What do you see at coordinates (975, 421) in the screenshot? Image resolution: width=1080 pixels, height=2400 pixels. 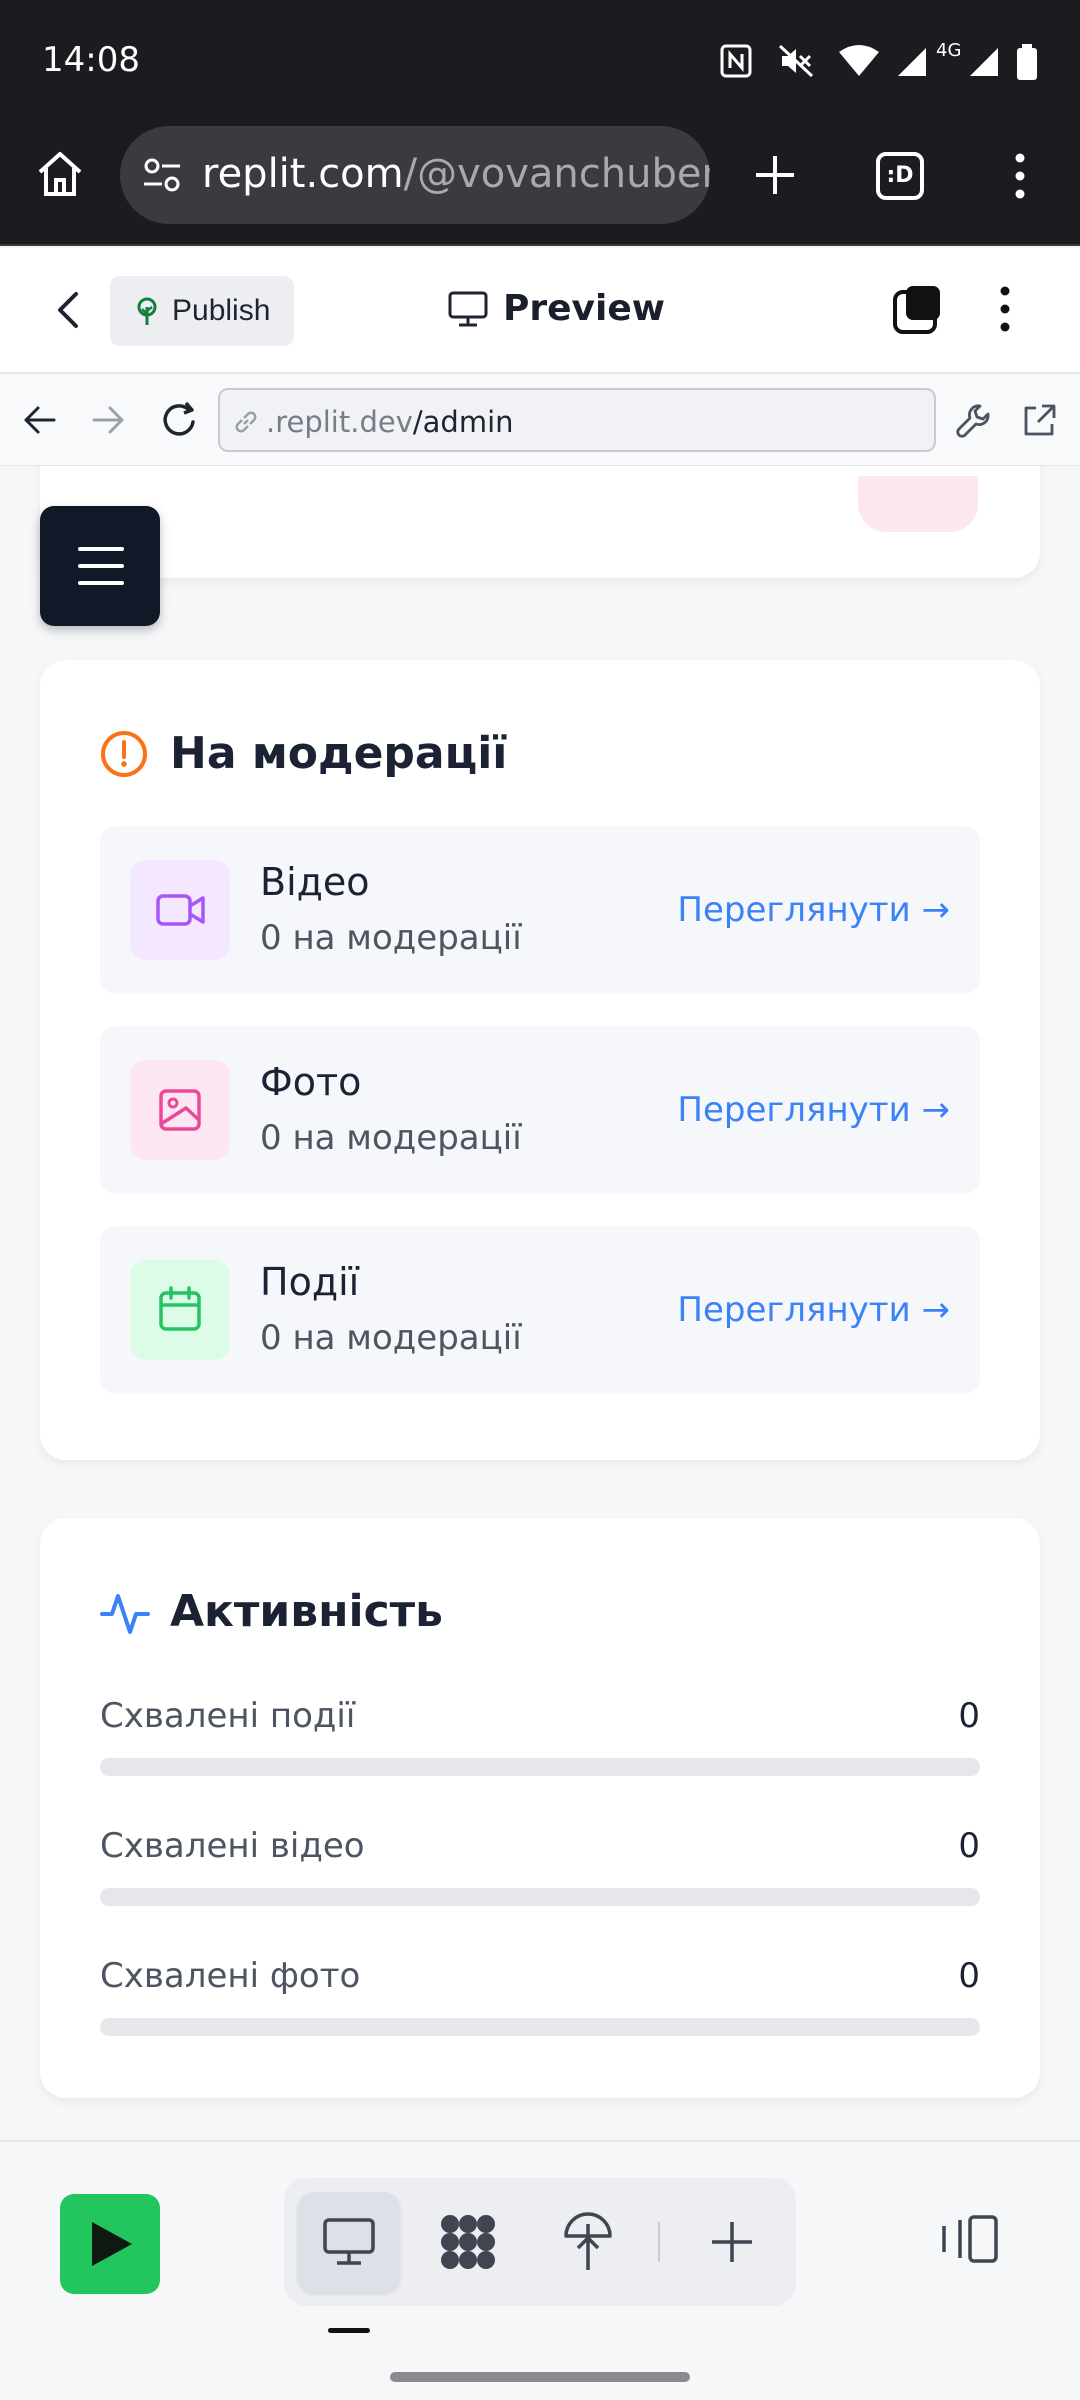 I see `wrench-icon` at bounding box center [975, 421].